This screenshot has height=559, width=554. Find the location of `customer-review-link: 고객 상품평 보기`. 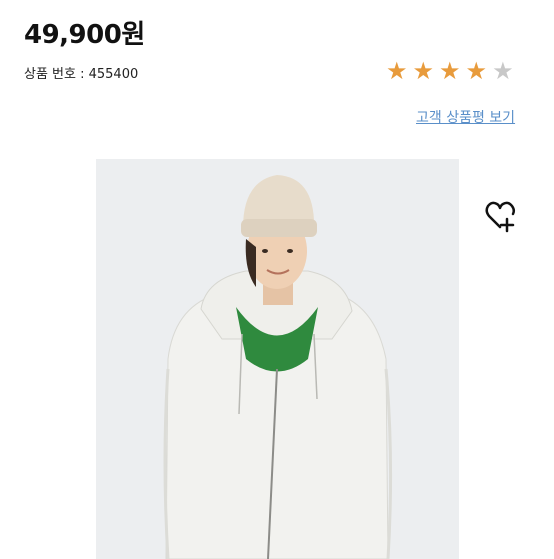

customer-review-link: 고객 상품평 보기 is located at coordinates (465, 117).